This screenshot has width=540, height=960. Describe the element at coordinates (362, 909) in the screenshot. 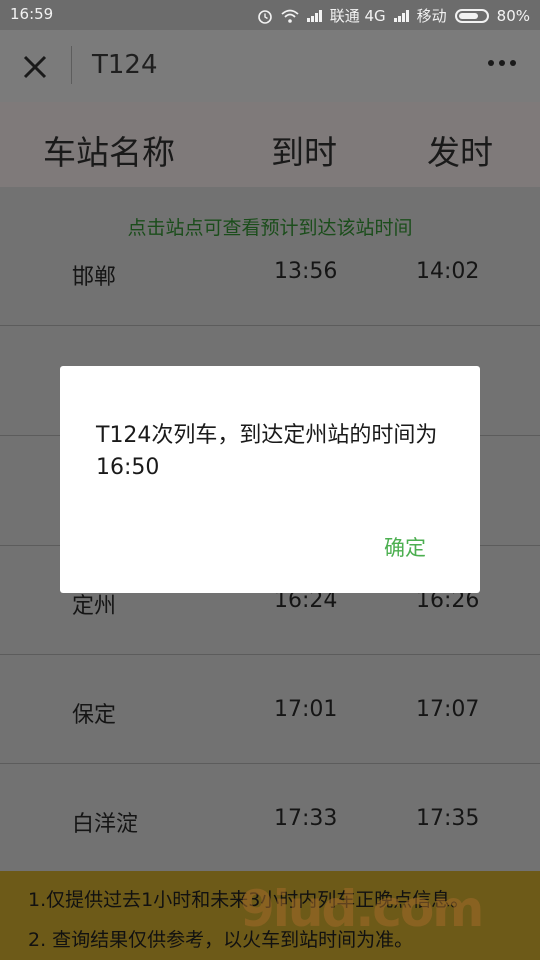

I see `watermark-logo: 9iud.com` at that location.